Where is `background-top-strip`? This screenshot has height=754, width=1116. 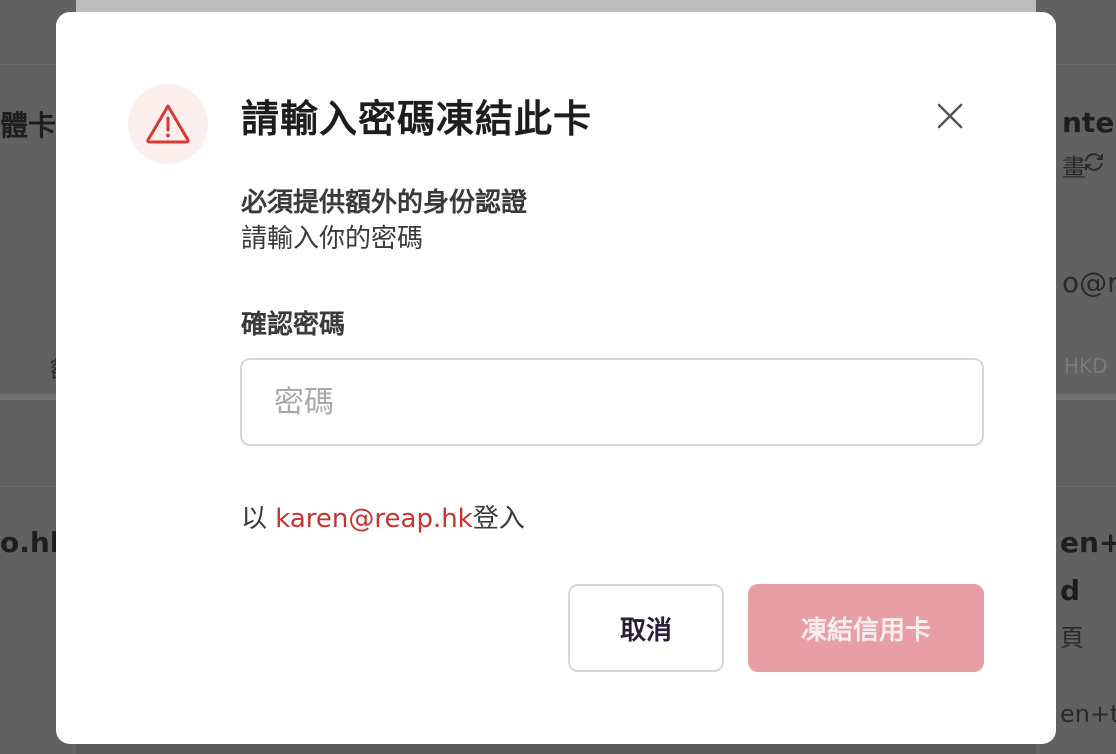
background-top-strip is located at coordinates (556, 6).